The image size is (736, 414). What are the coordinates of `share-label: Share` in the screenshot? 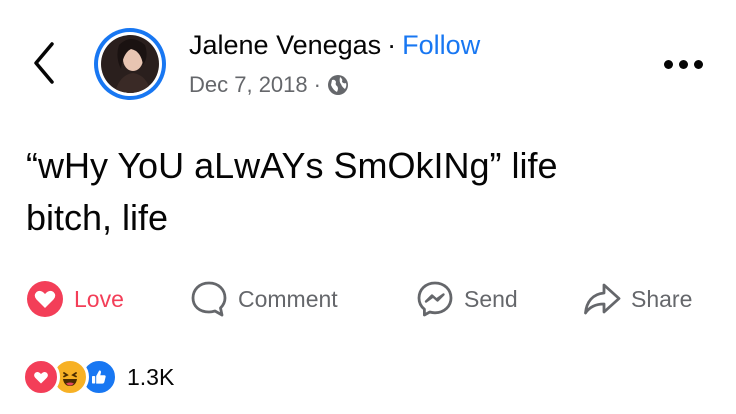 It's located at (662, 298).